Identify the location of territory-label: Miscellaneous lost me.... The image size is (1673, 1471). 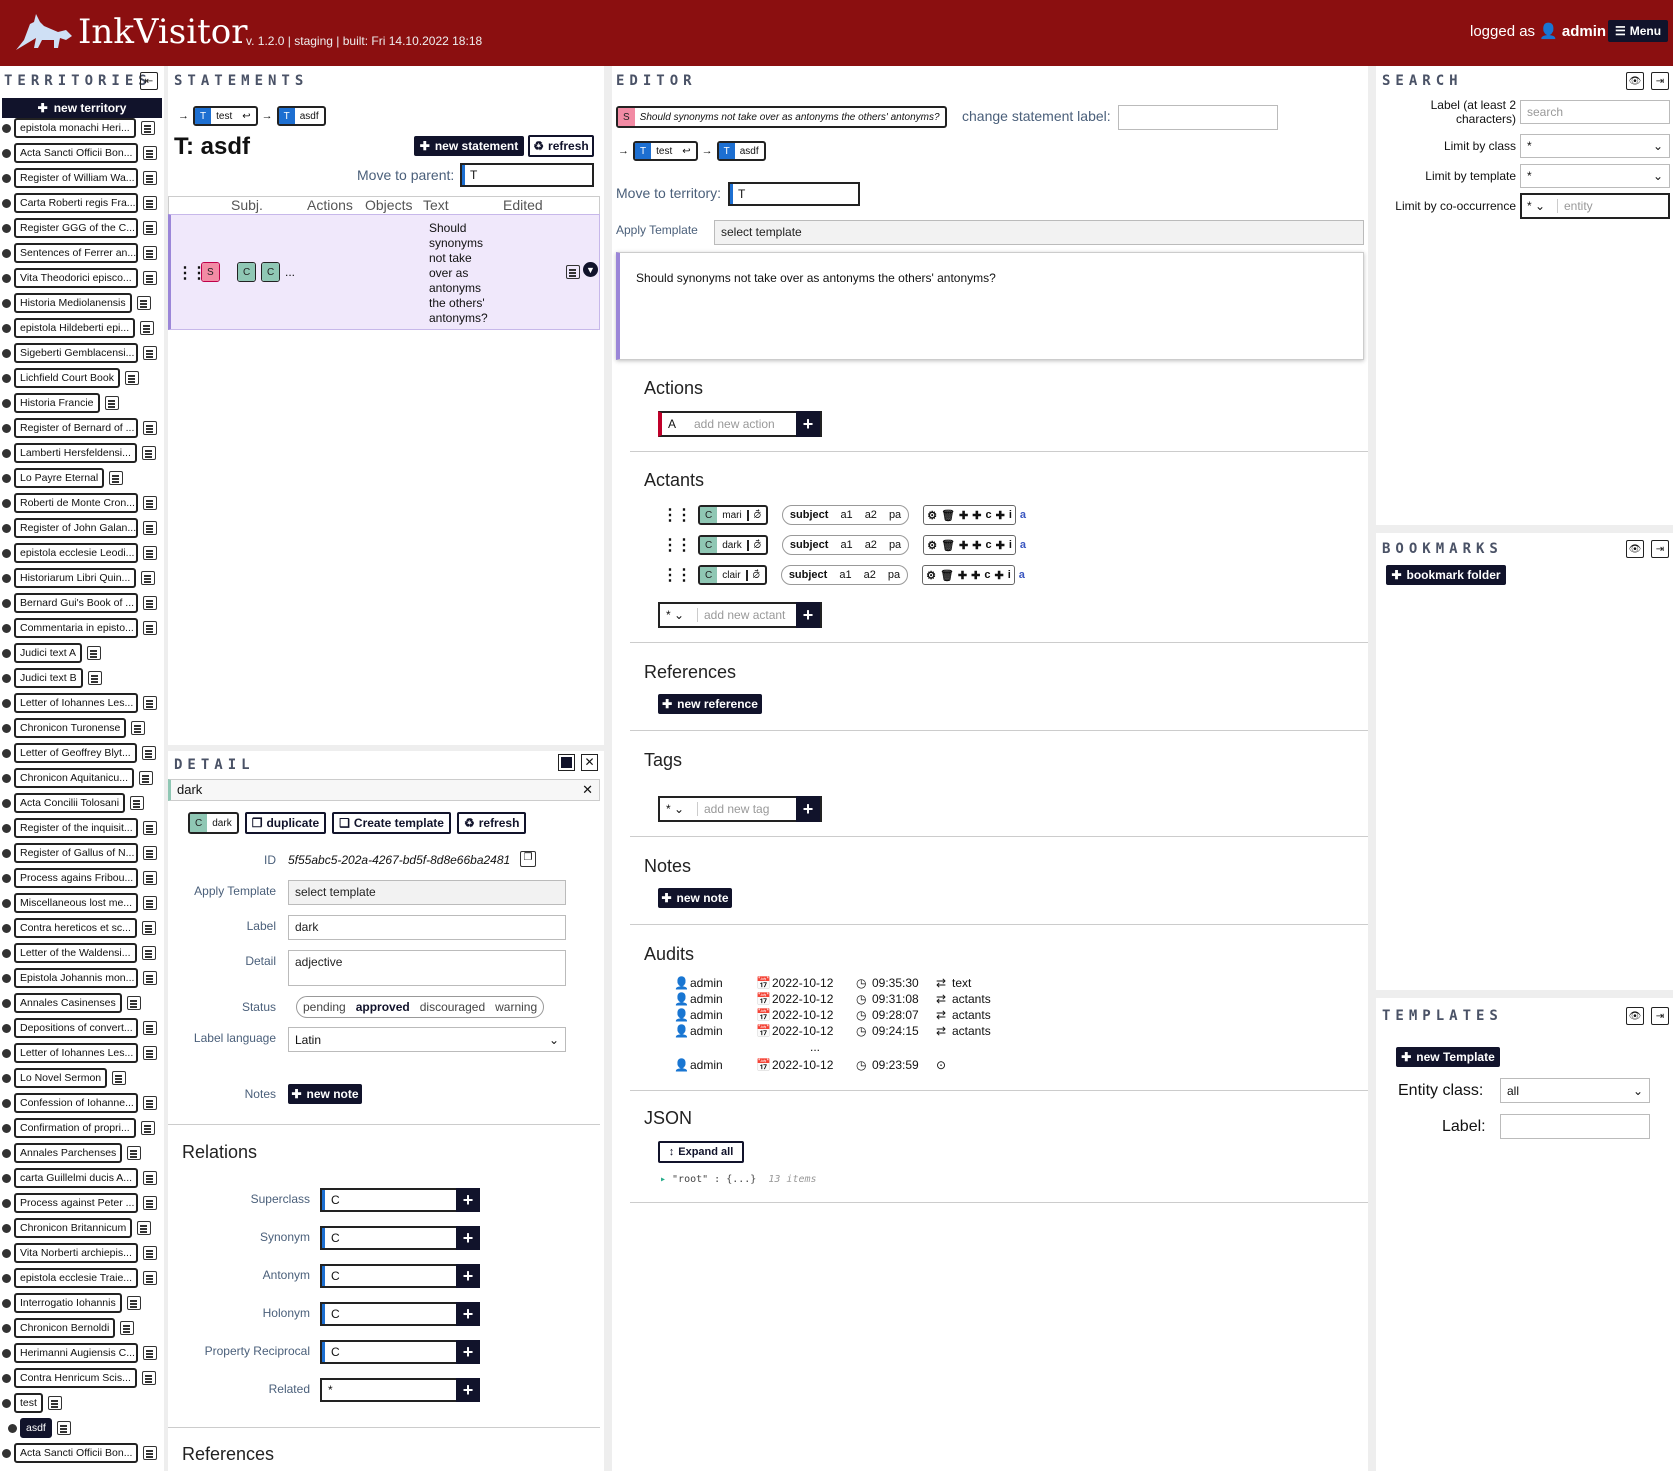
(76, 903).